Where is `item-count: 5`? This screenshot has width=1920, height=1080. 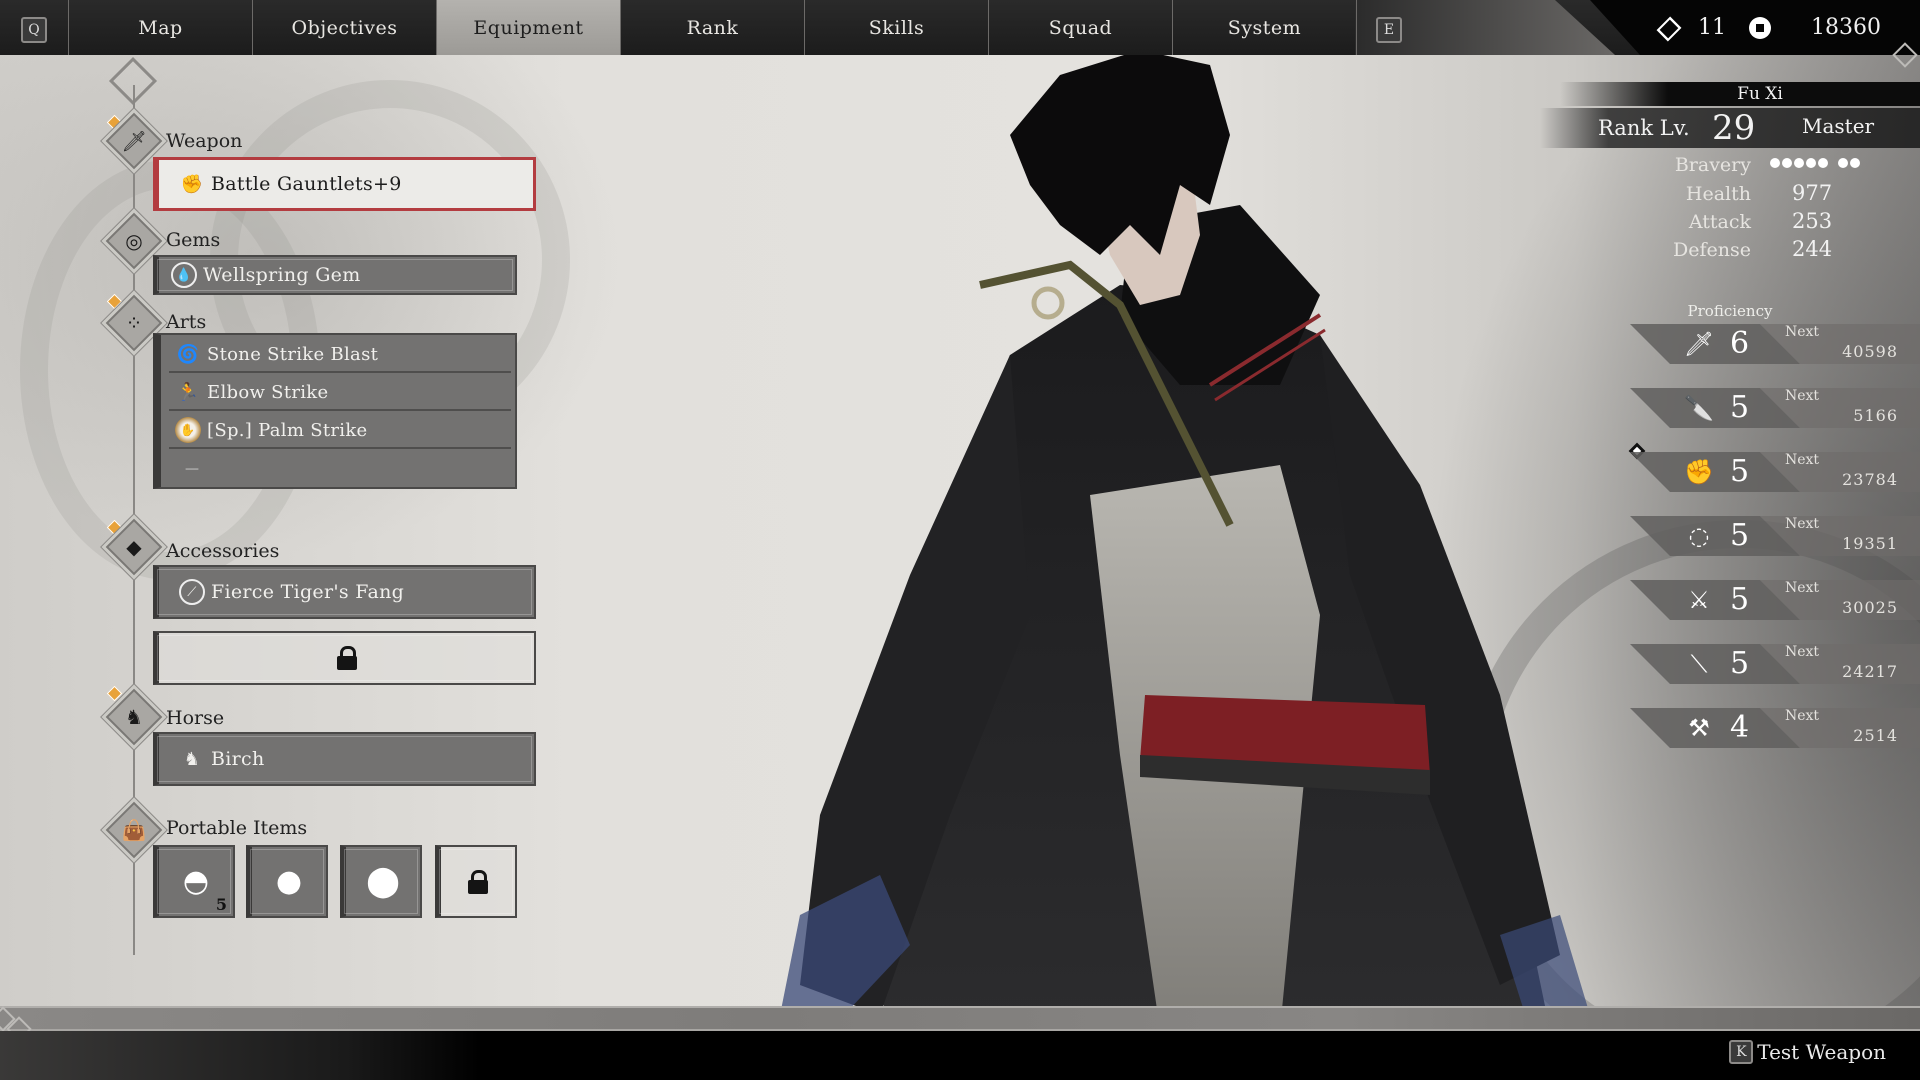 item-count: 5 is located at coordinates (221, 904).